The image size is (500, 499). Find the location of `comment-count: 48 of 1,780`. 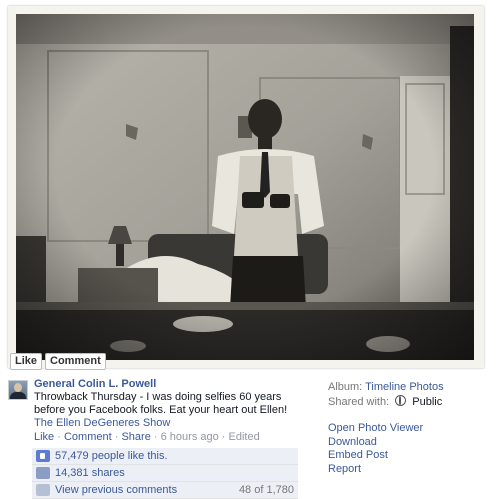

comment-count: 48 of 1,780 is located at coordinates (266, 490).